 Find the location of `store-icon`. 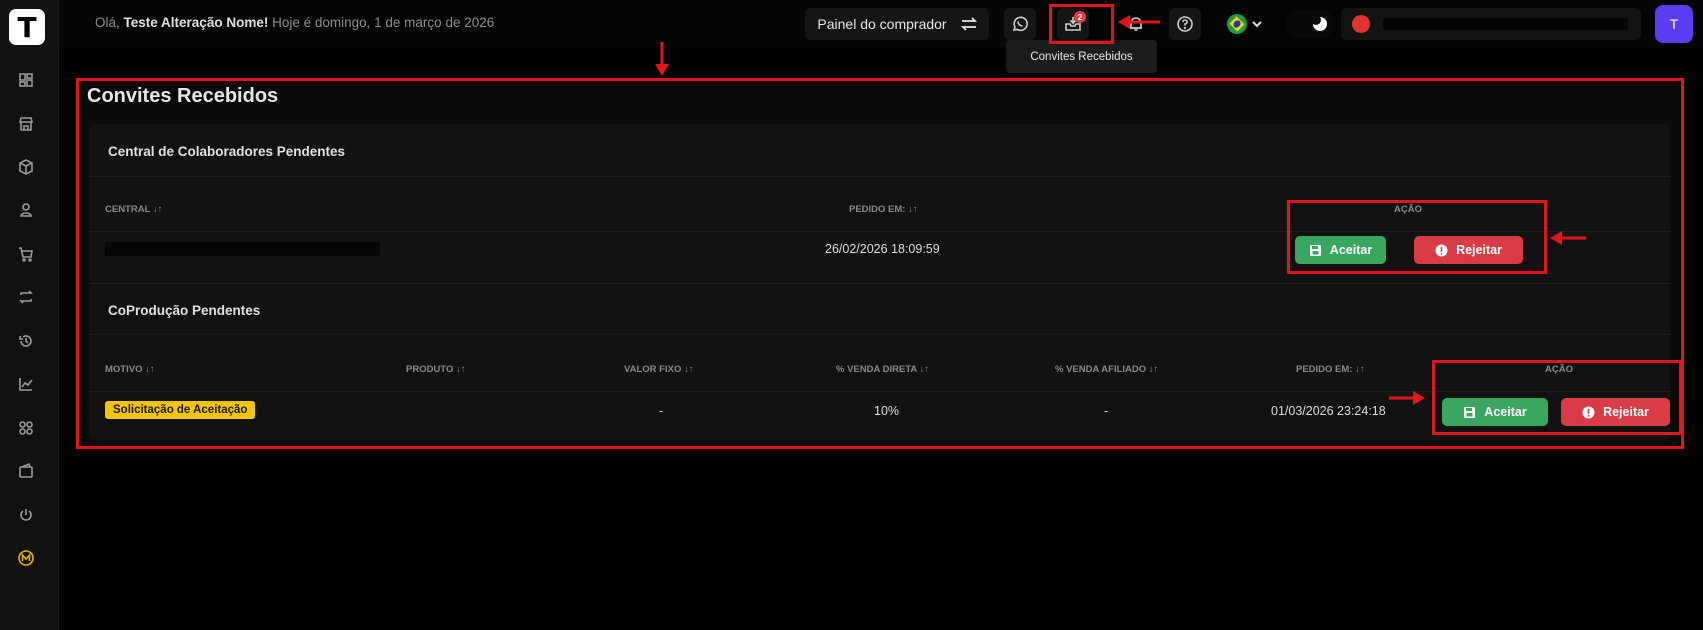

store-icon is located at coordinates (26, 124).